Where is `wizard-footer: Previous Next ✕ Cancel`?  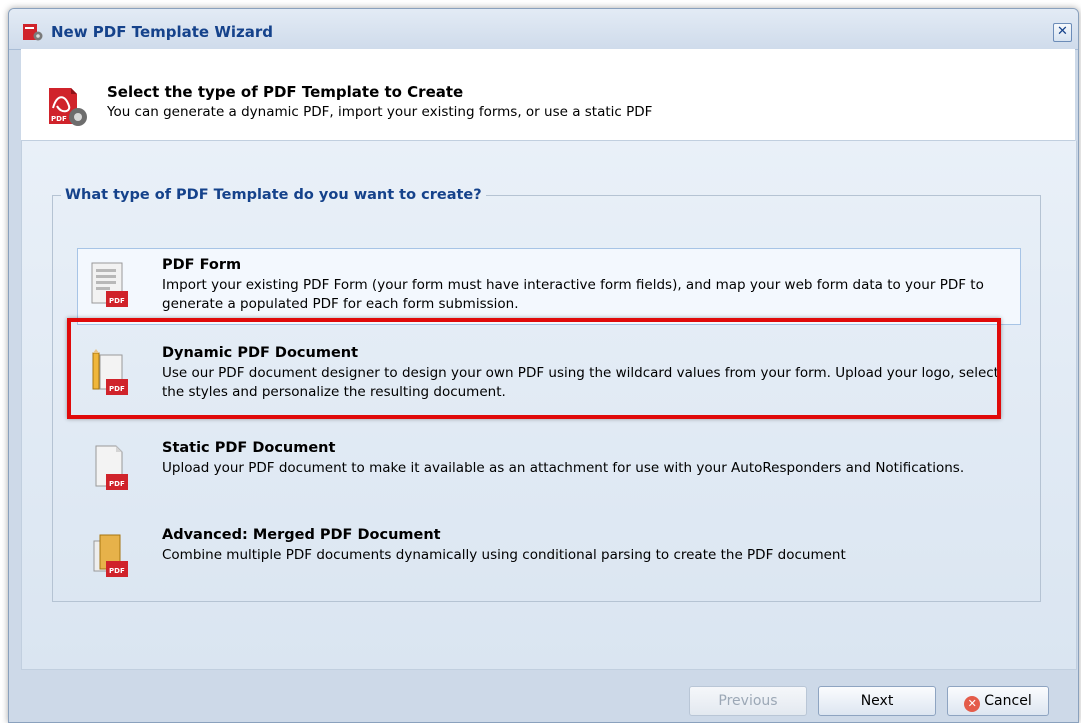
wizard-footer: Previous Next ✕ Cancel is located at coordinates (543, 696).